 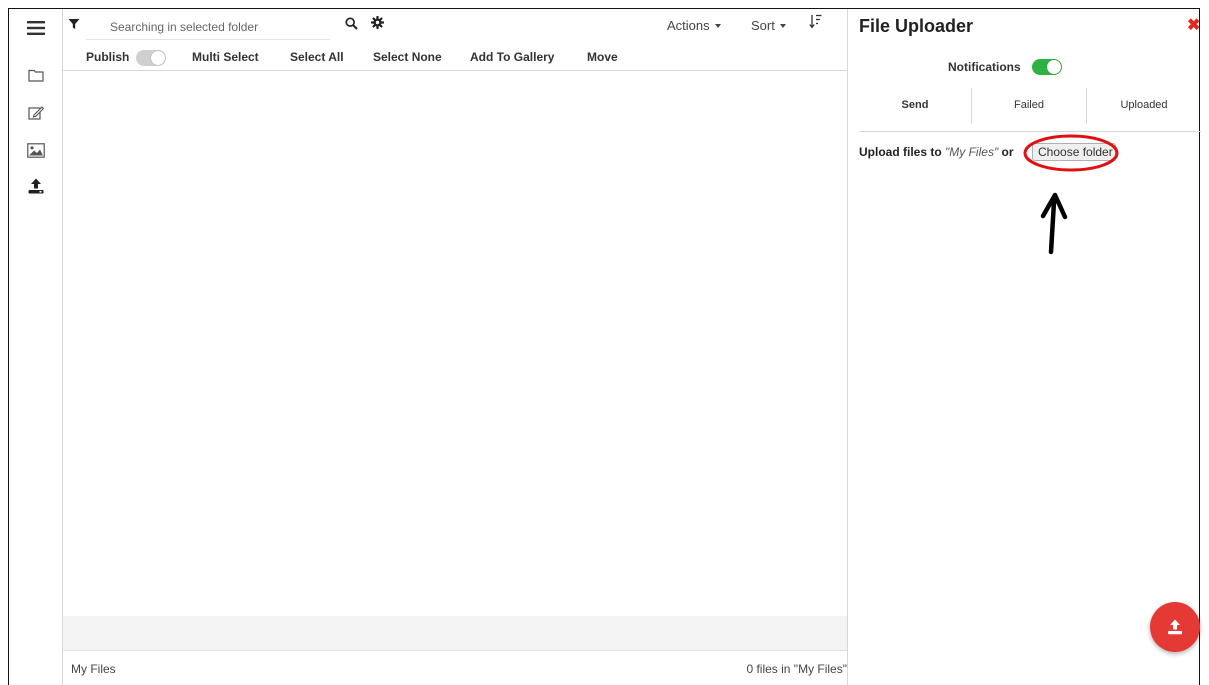 I want to click on search-input, so click(x=208, y=27).